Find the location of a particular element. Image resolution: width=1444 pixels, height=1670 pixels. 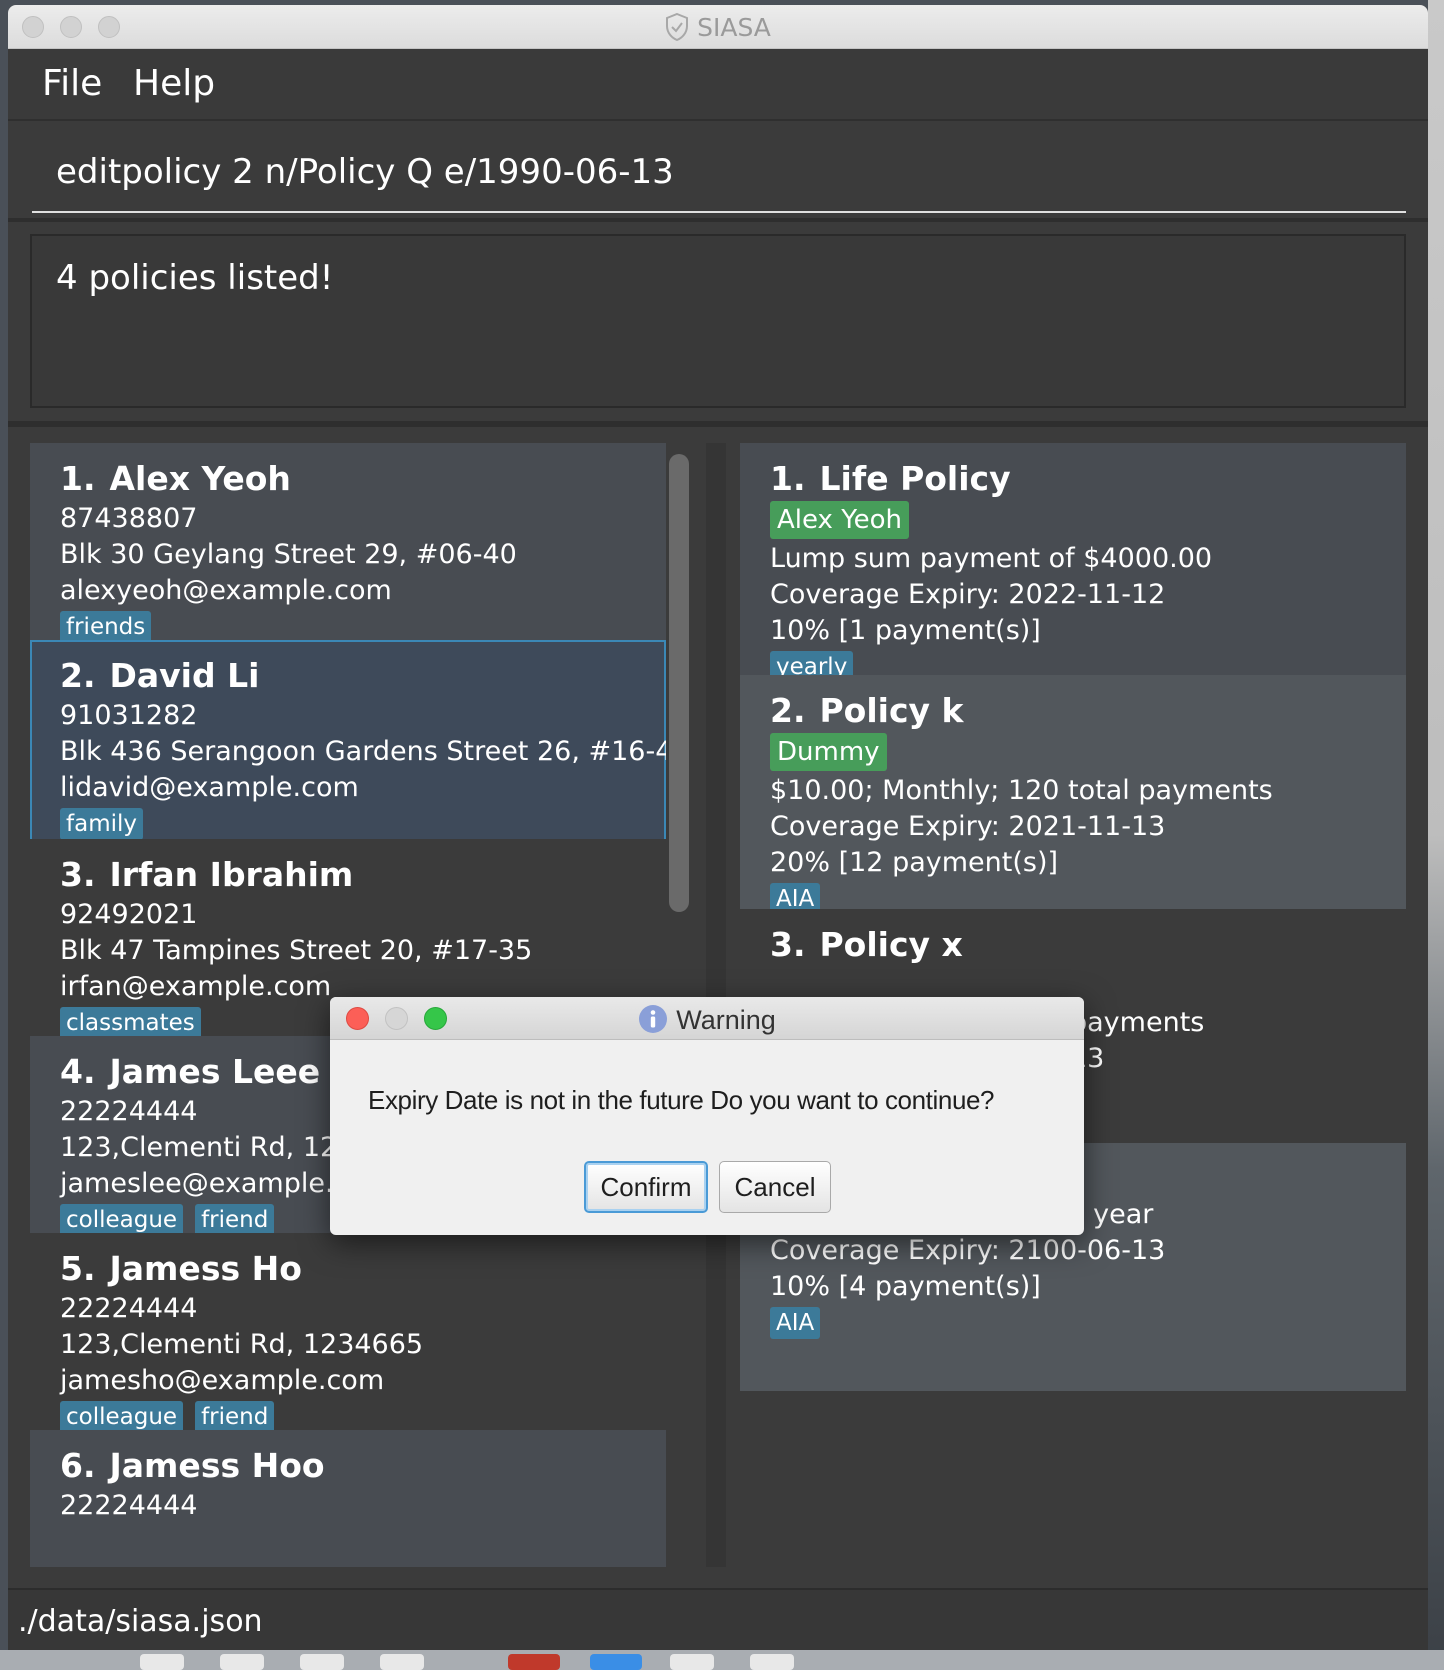

policy-payment: Lump sum payment of $4000.00 is located at coordinates (991, 558).